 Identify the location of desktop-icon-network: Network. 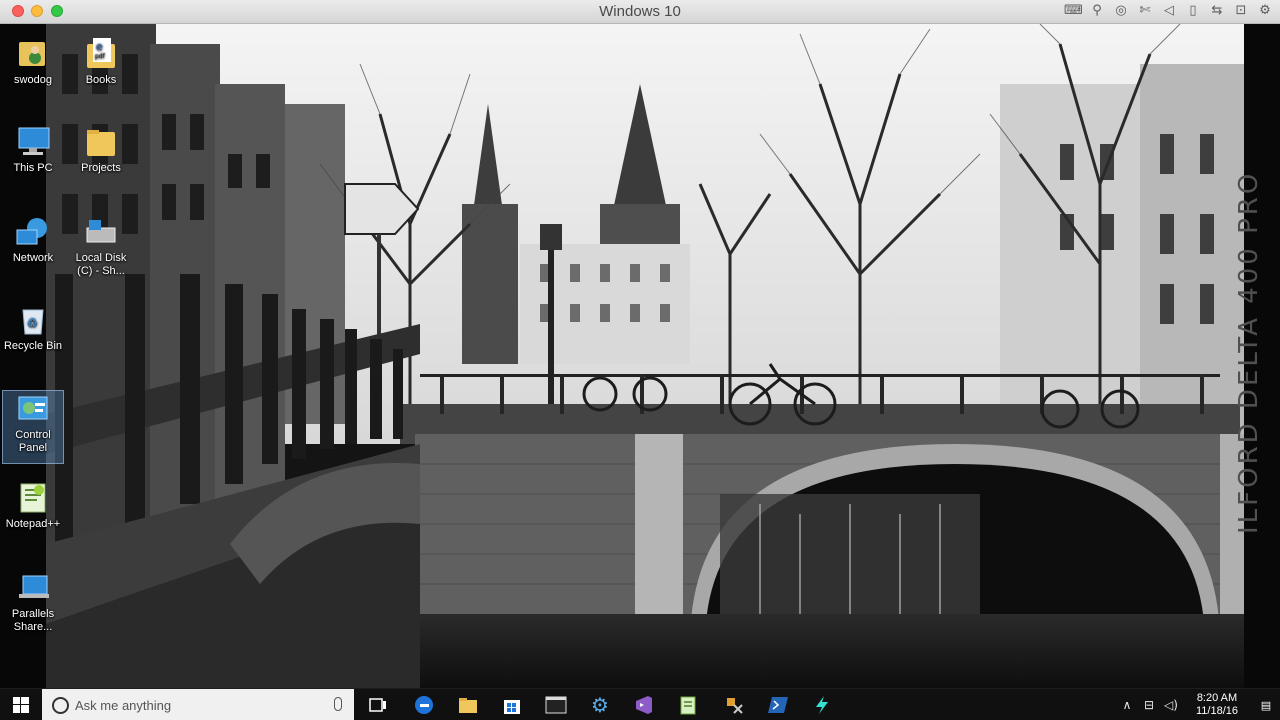
(33, 239).